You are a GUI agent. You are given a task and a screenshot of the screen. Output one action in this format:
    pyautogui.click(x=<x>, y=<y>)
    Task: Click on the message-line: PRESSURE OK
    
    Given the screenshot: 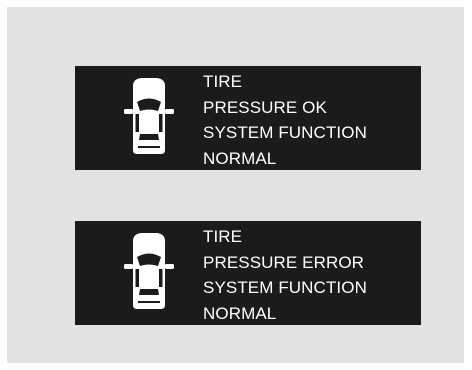 What is the action you would take?
    pyautogui.click(x=265, y=107)
    